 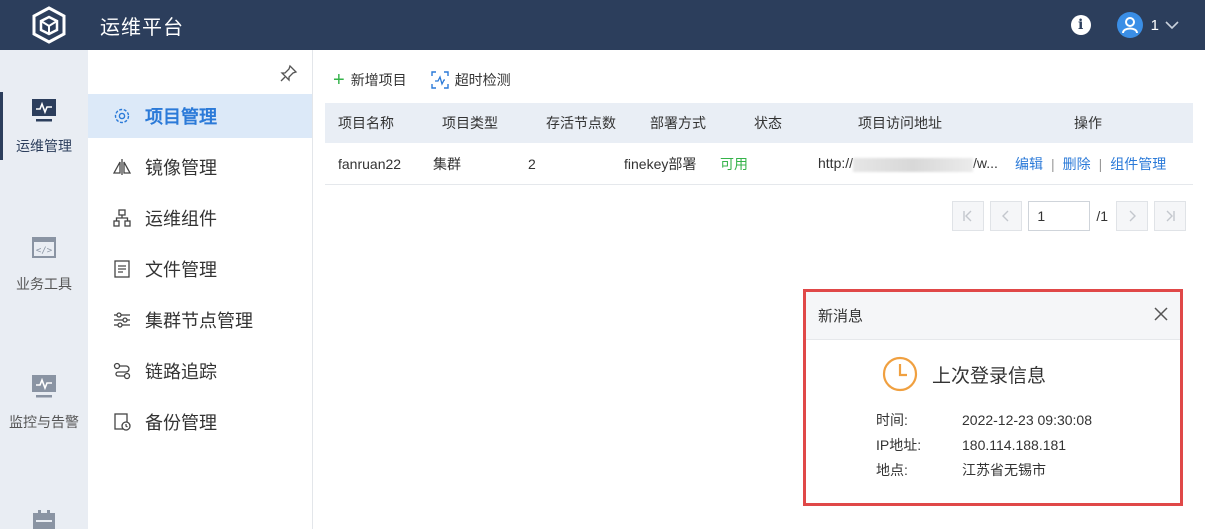 What do you see at coordinates (899, 445) in the screenshot?
I see `field-key: IP地址:` at bounding box center [899, 445].